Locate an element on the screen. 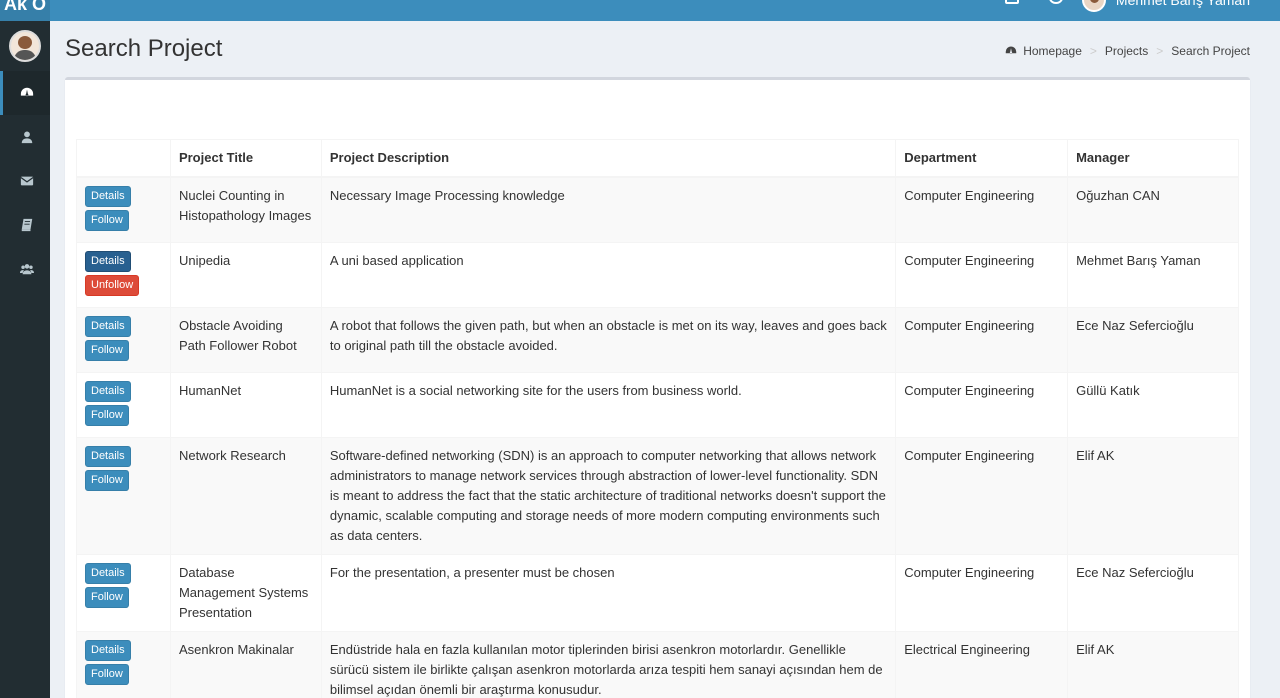 Image resolution: width=1280 pixels, height=698 pixels. row-actions: Details Unfollow is located at coordinates (123, 275).